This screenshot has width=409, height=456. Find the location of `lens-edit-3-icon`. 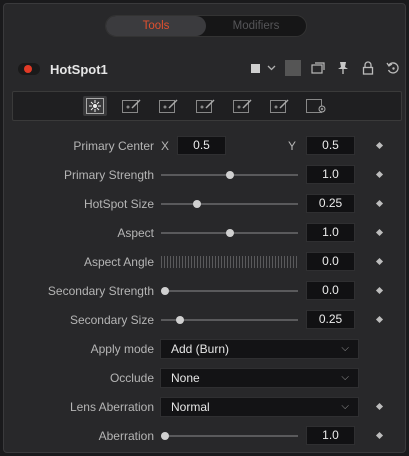

lens-edit-3-icon is located at coordinates (206, 106).